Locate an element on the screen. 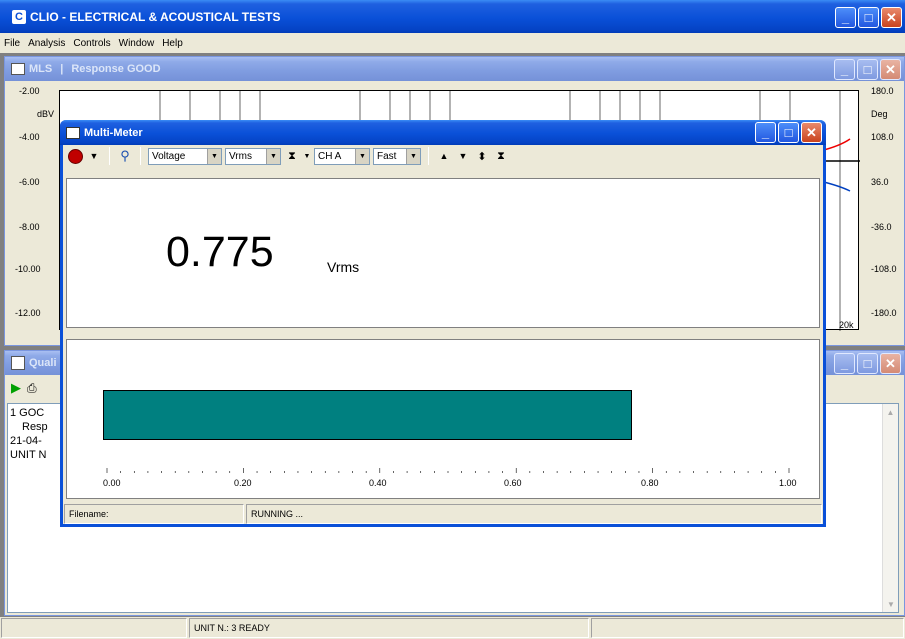 This screenshot has height=639, width=905. multimeter-title: Multi-Meter is located at coordinates (113, 132).